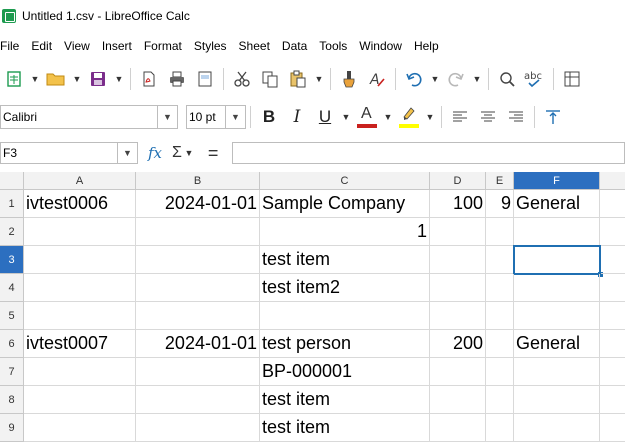 This screenshot has height=444, width=625. What do you see at coordinates (458, 400) in the screenshot?
I see `cell-d8` at bounding box center [458, 400].